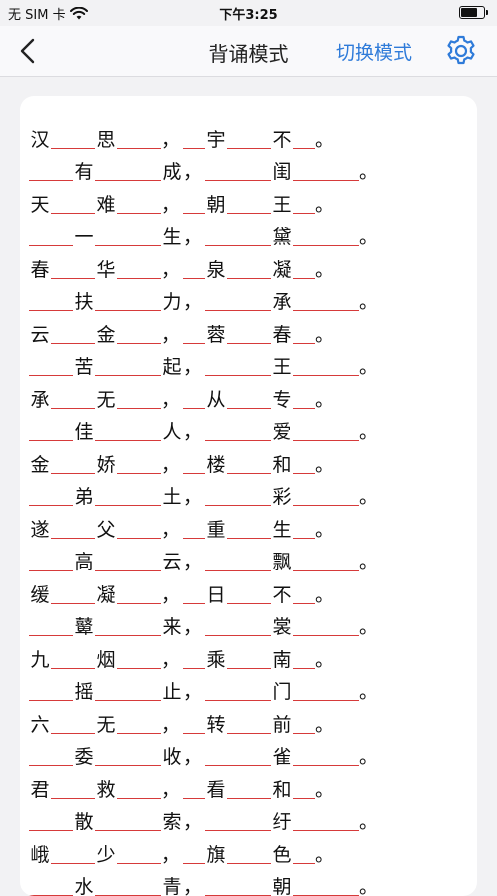 The height and width of the screenshot is (896, 497). What do you see at coordinates (461, 51) in the screenshot?
I see `settings-button` at bounding box center [461, 51].